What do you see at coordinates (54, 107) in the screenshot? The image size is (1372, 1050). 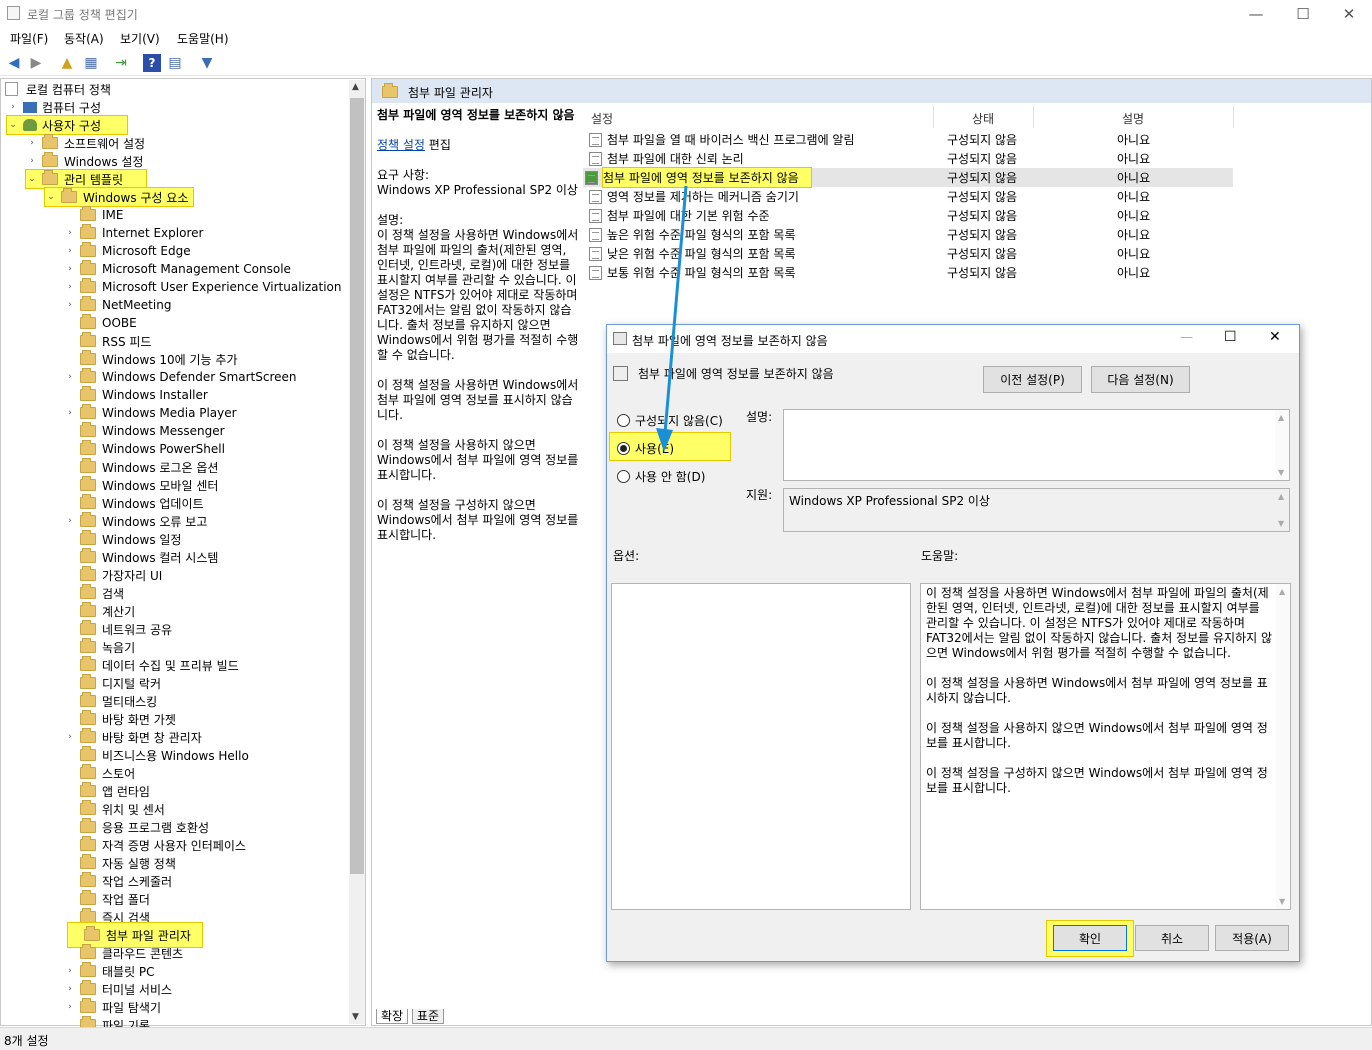 I see `tree-computer-config: › 컴퓨터 구성` at bounding box center [54, 107].